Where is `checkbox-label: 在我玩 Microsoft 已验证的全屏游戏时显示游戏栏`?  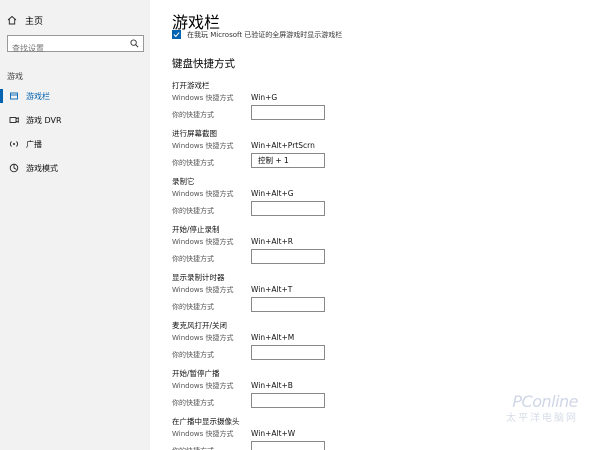
checkbox-label: 在我玩 Microsoft 已验证的全屏游戏时显示游戏栏 is located at coordinates (265, 34).